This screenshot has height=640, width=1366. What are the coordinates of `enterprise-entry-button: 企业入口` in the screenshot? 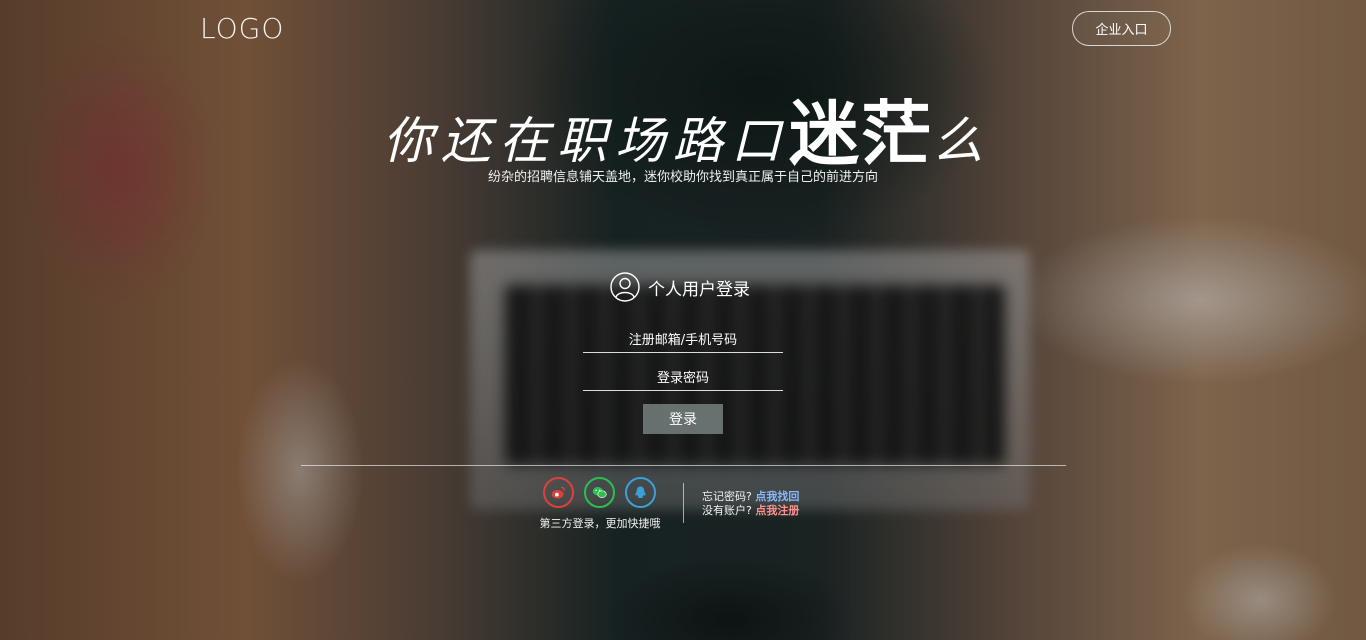 It's located at (1121, 28).